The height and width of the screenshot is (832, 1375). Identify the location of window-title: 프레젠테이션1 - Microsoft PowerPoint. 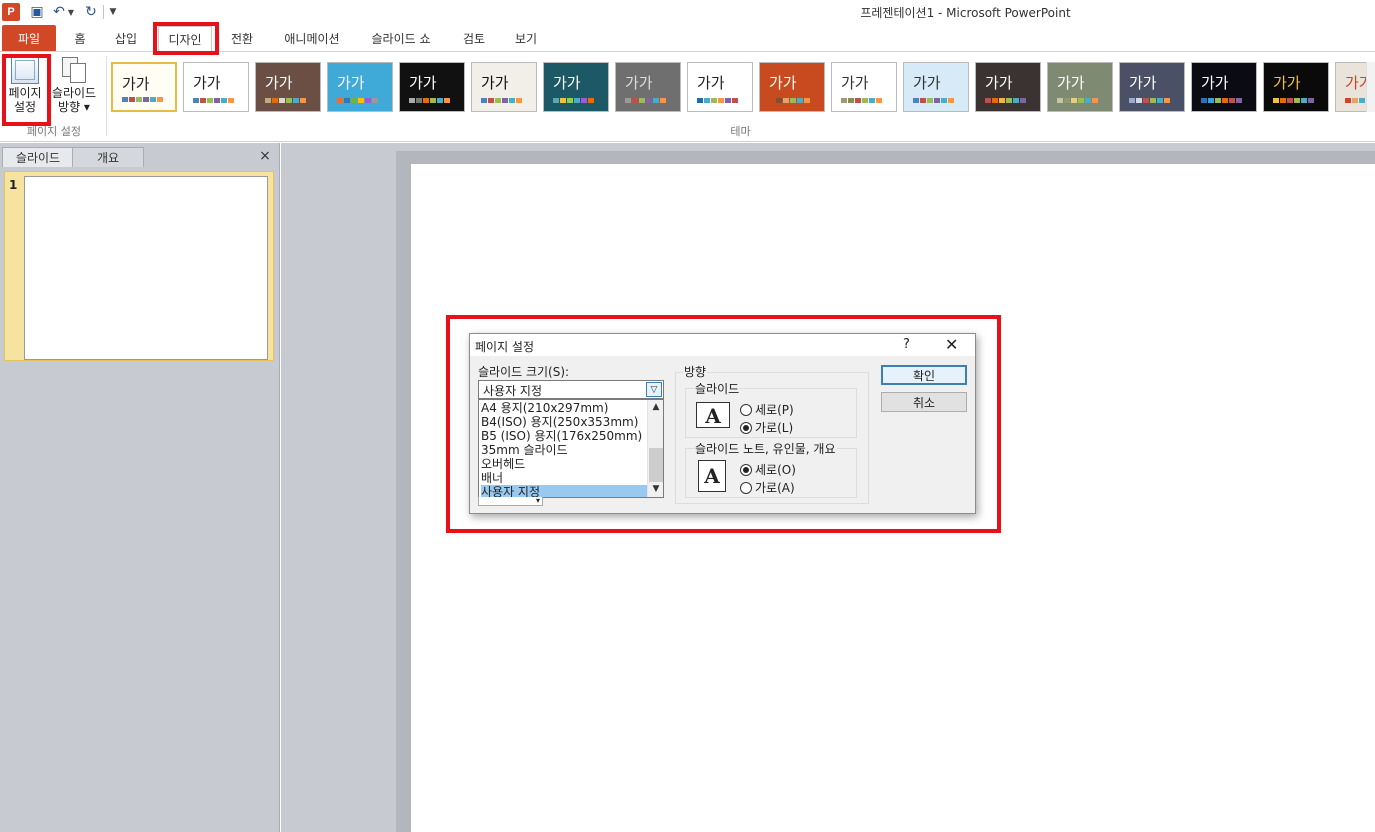
(687, 12).